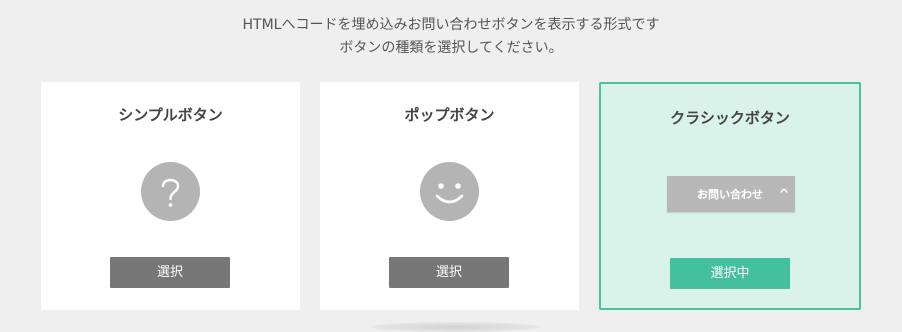  I want to click on intro-line-2: ボタンの種類を選択してください。, so click(451, 48).